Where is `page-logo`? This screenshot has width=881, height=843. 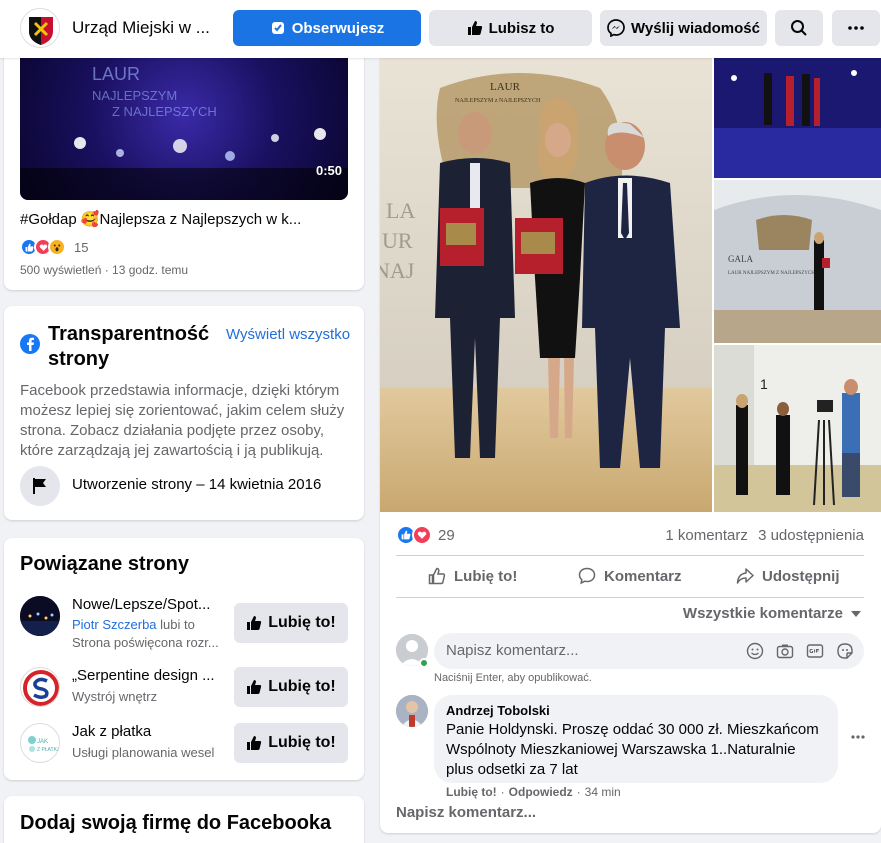
page-logo is located at coordinates (40, 28).